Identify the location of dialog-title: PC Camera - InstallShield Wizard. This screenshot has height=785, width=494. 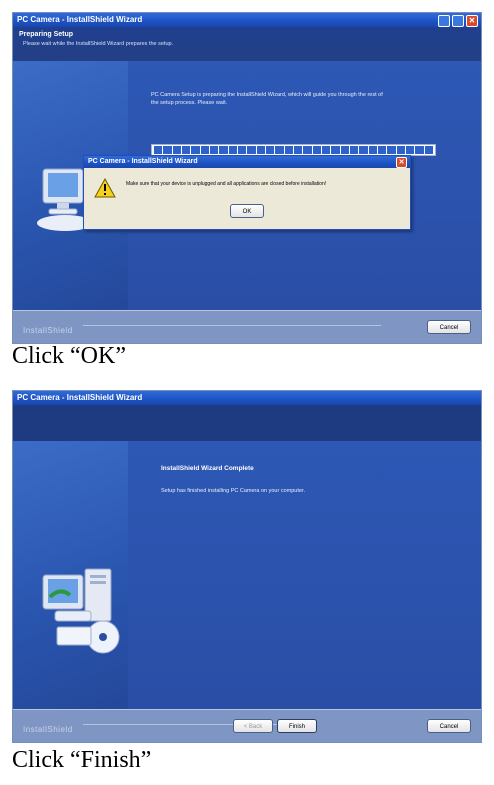
(143, 161).